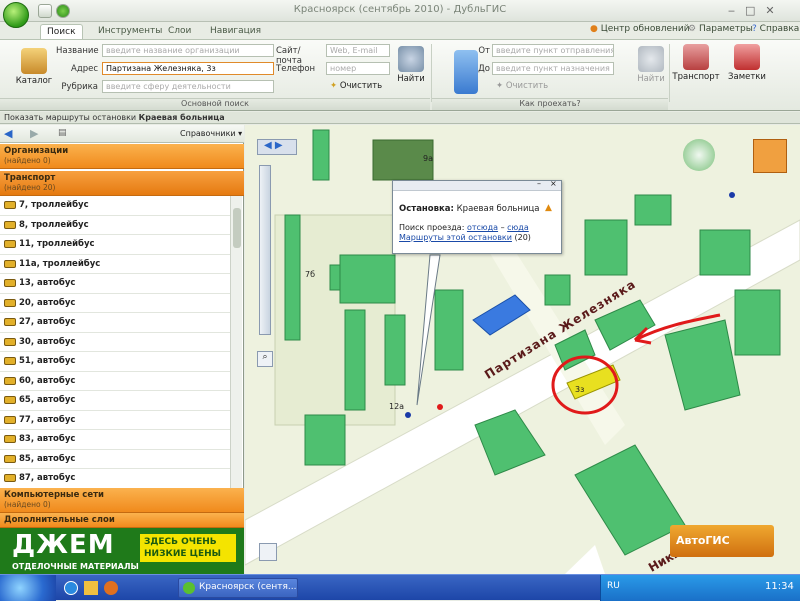 The image size is (800, 601). Describe the element at coordinates (115, 323) in the screenshot. I see `route-item: 27, автобус` at that location.